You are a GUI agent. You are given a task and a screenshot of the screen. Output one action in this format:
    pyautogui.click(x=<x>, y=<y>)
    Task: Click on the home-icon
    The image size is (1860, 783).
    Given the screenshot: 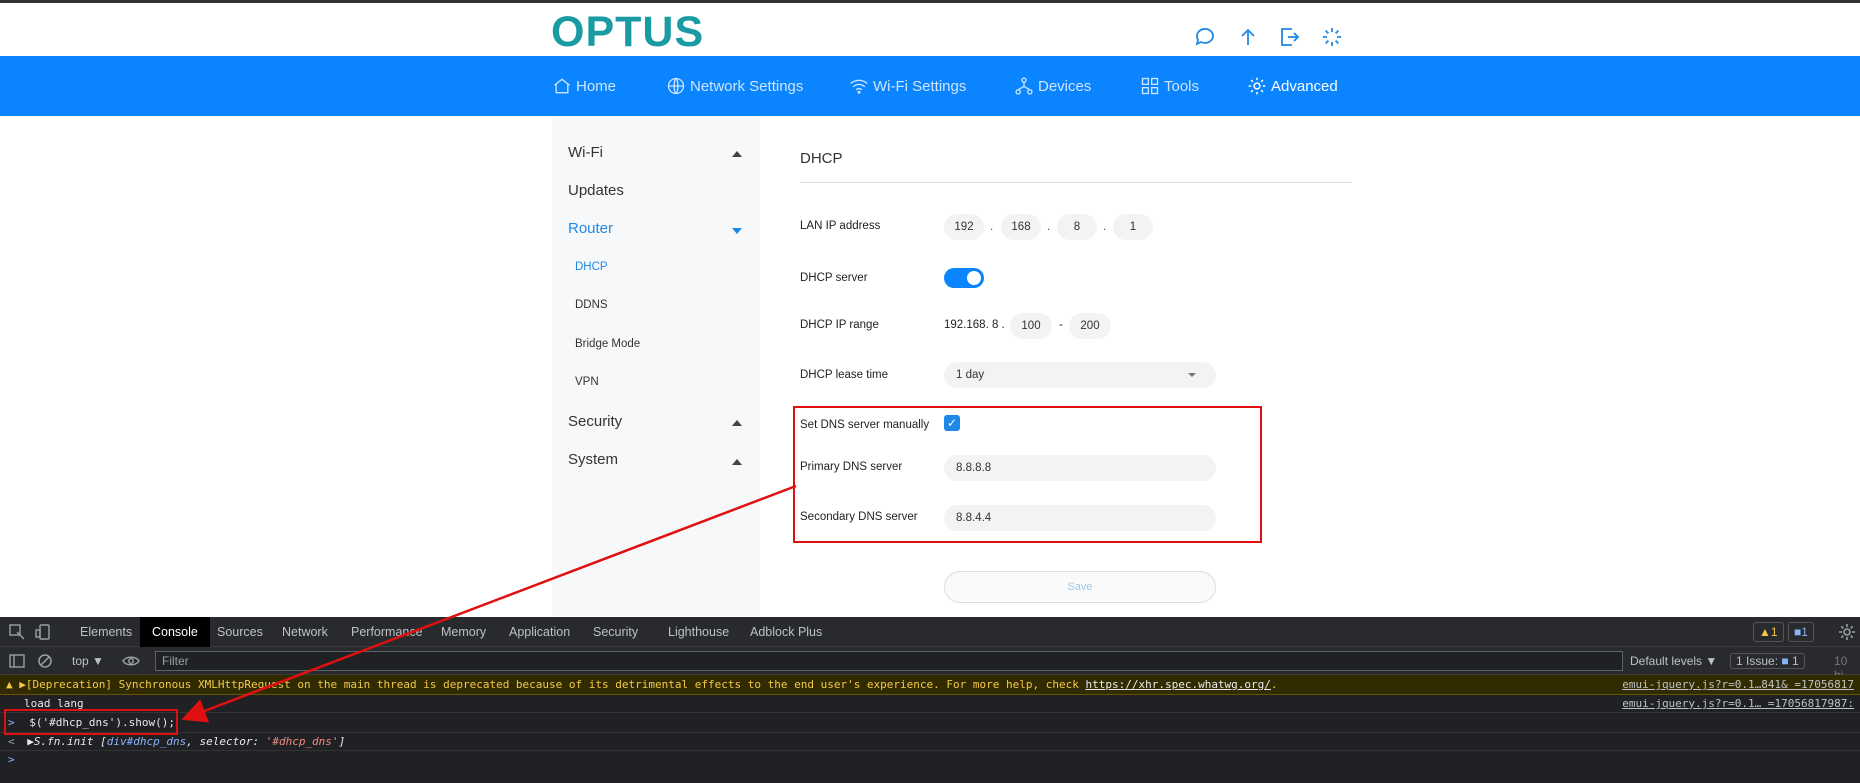 What is the action you would take?
    pyautogui.click(x=562, y=86)
    